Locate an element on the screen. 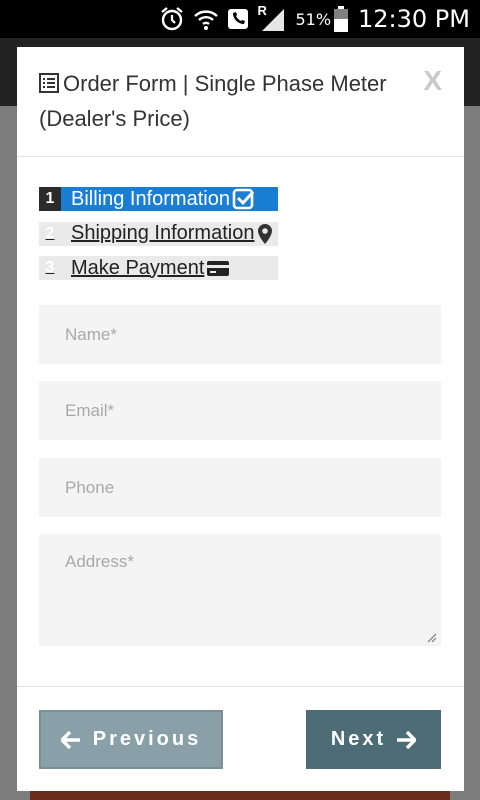 The width and height of the screenshot is (480, 800). arrow-right-icon is located at coordinates (406, 739).